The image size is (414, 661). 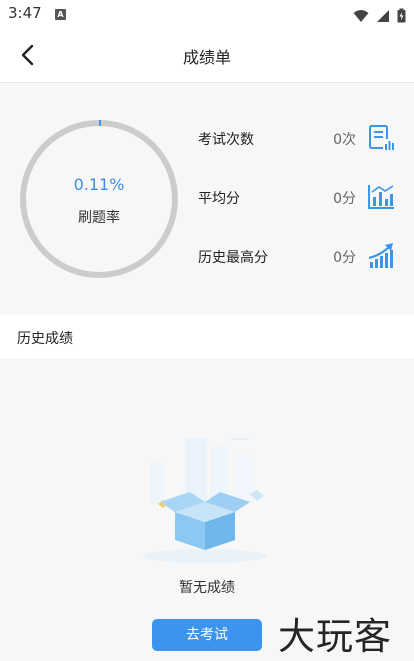 What do you see at coordinates (381, 197) in the screenshot?
I see `bar-chart-icon` at bounding box center [381, 197].